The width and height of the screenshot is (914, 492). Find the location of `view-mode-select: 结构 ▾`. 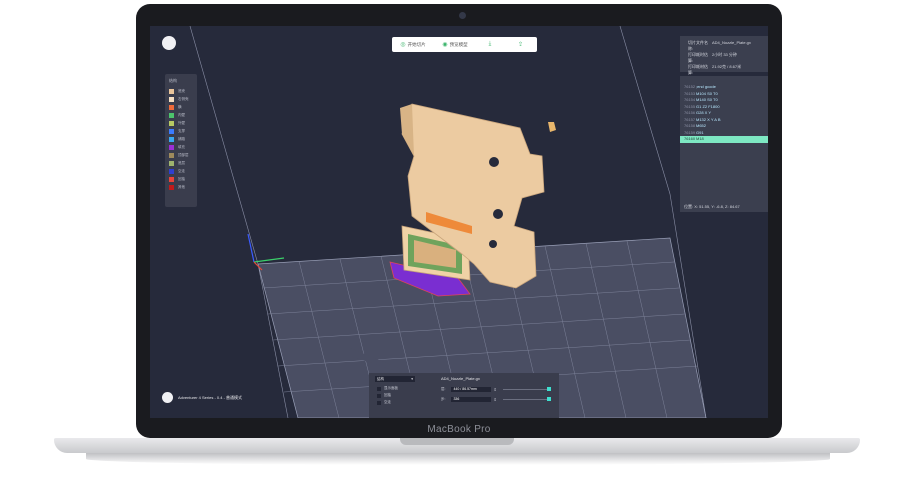

view-mode-select: 结构 ▾ is located at coordinates (395, 379).